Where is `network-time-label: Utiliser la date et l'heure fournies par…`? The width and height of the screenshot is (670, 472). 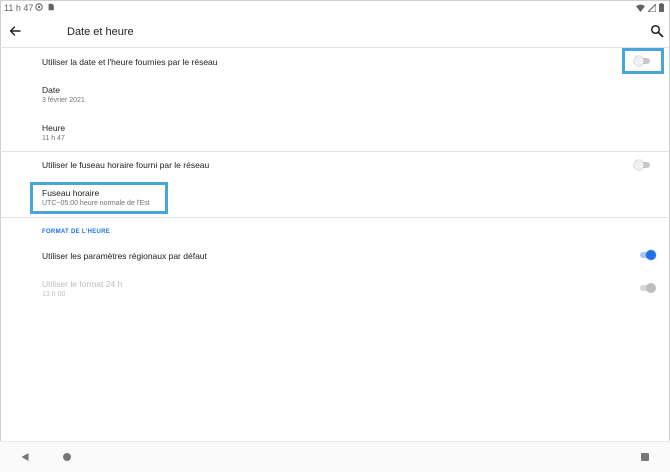
network-time-label: Utiliser la date et l'heure fournies par… is located at coordinates (130, 62).